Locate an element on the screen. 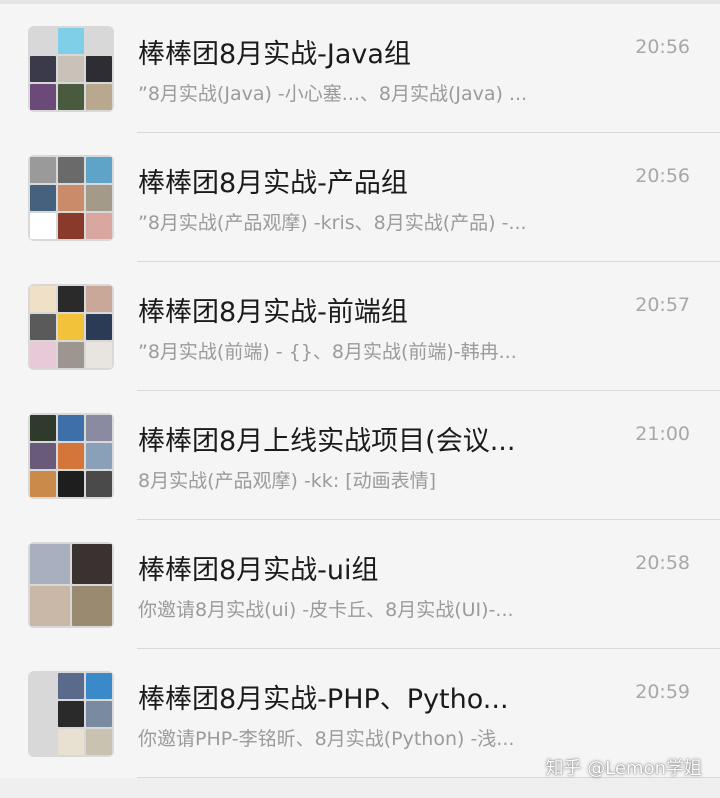  chat-time: 20:58 is located at coordinates (662, 563).